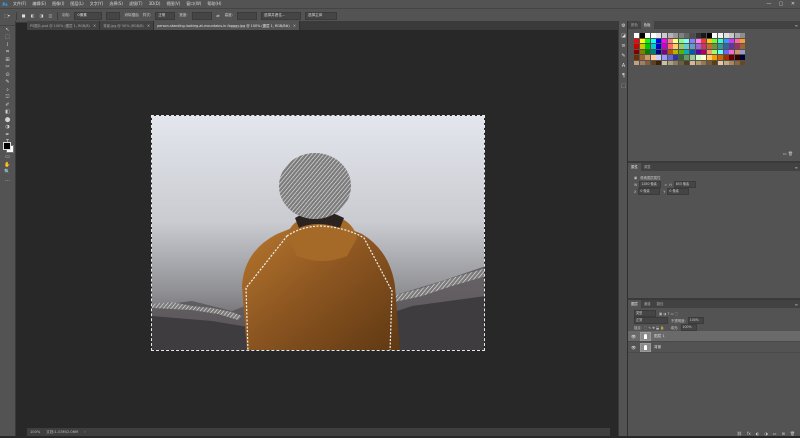 The image size is (800, 438). Describe the element at coordinates (41, 15) in the screenshot. I see `subtract-selection-icon: ◨` at that location.